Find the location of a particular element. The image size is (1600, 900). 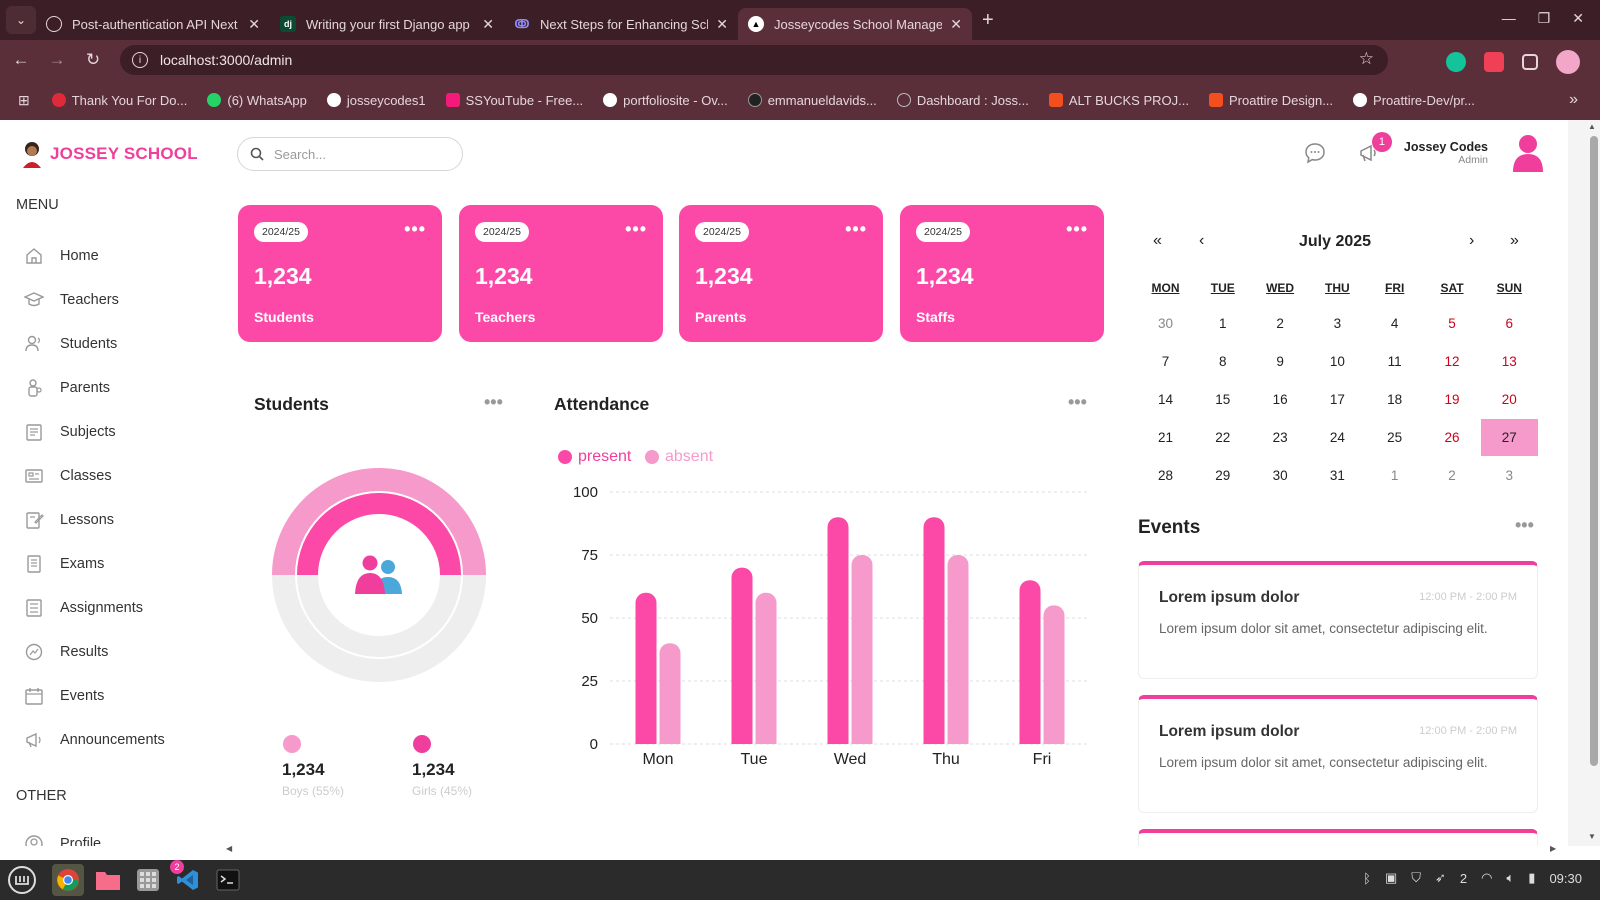

bookmark: josseycodes1 is located at coordinates (376, 100).